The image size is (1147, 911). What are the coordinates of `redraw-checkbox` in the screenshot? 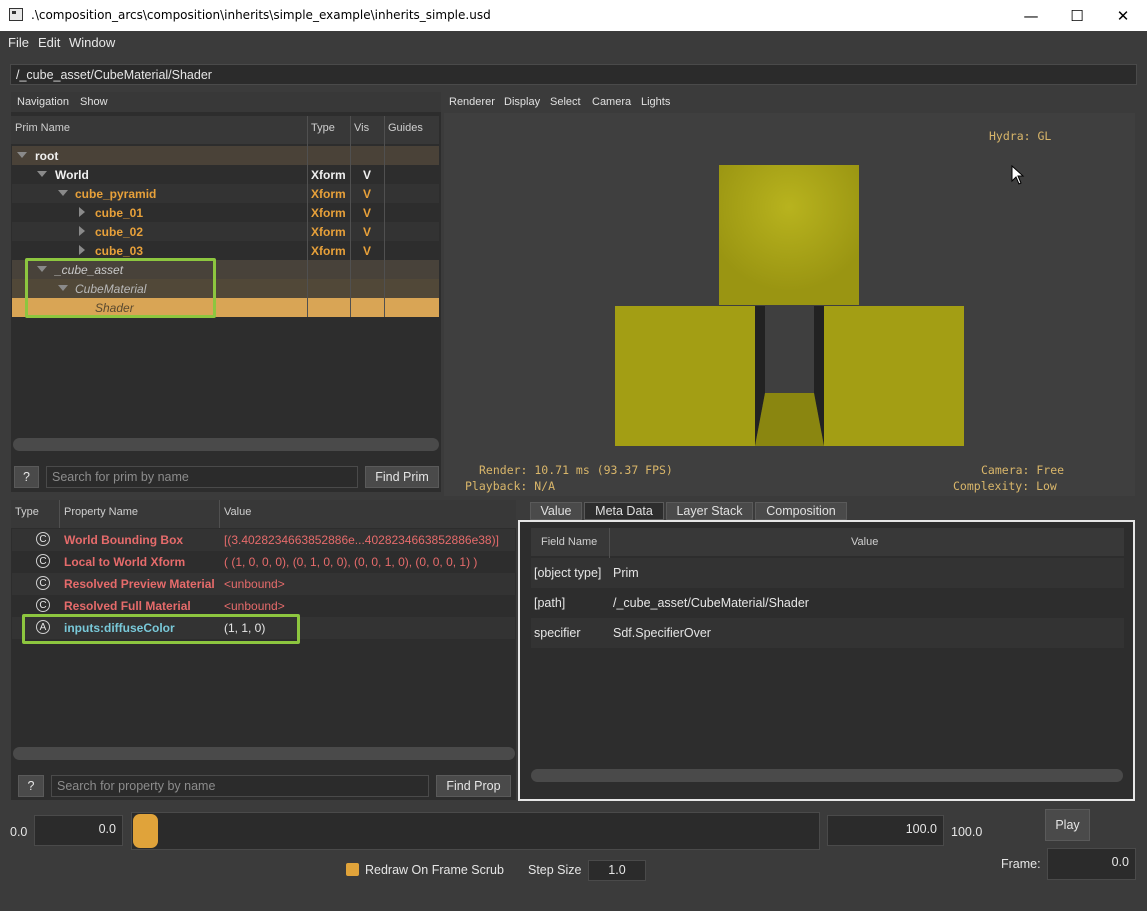 It's located at (352, 869).